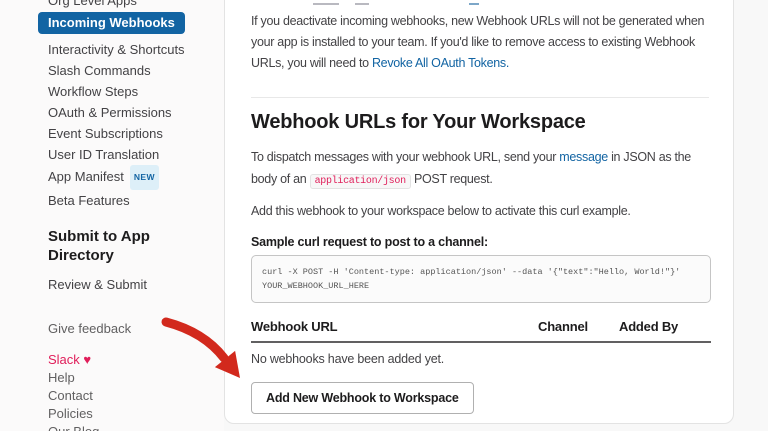 Image resolution: width=768 pixels, height=431 pixels. I want to click on sidebar-item-review-submit: Review & Submit, so click(136, 284).